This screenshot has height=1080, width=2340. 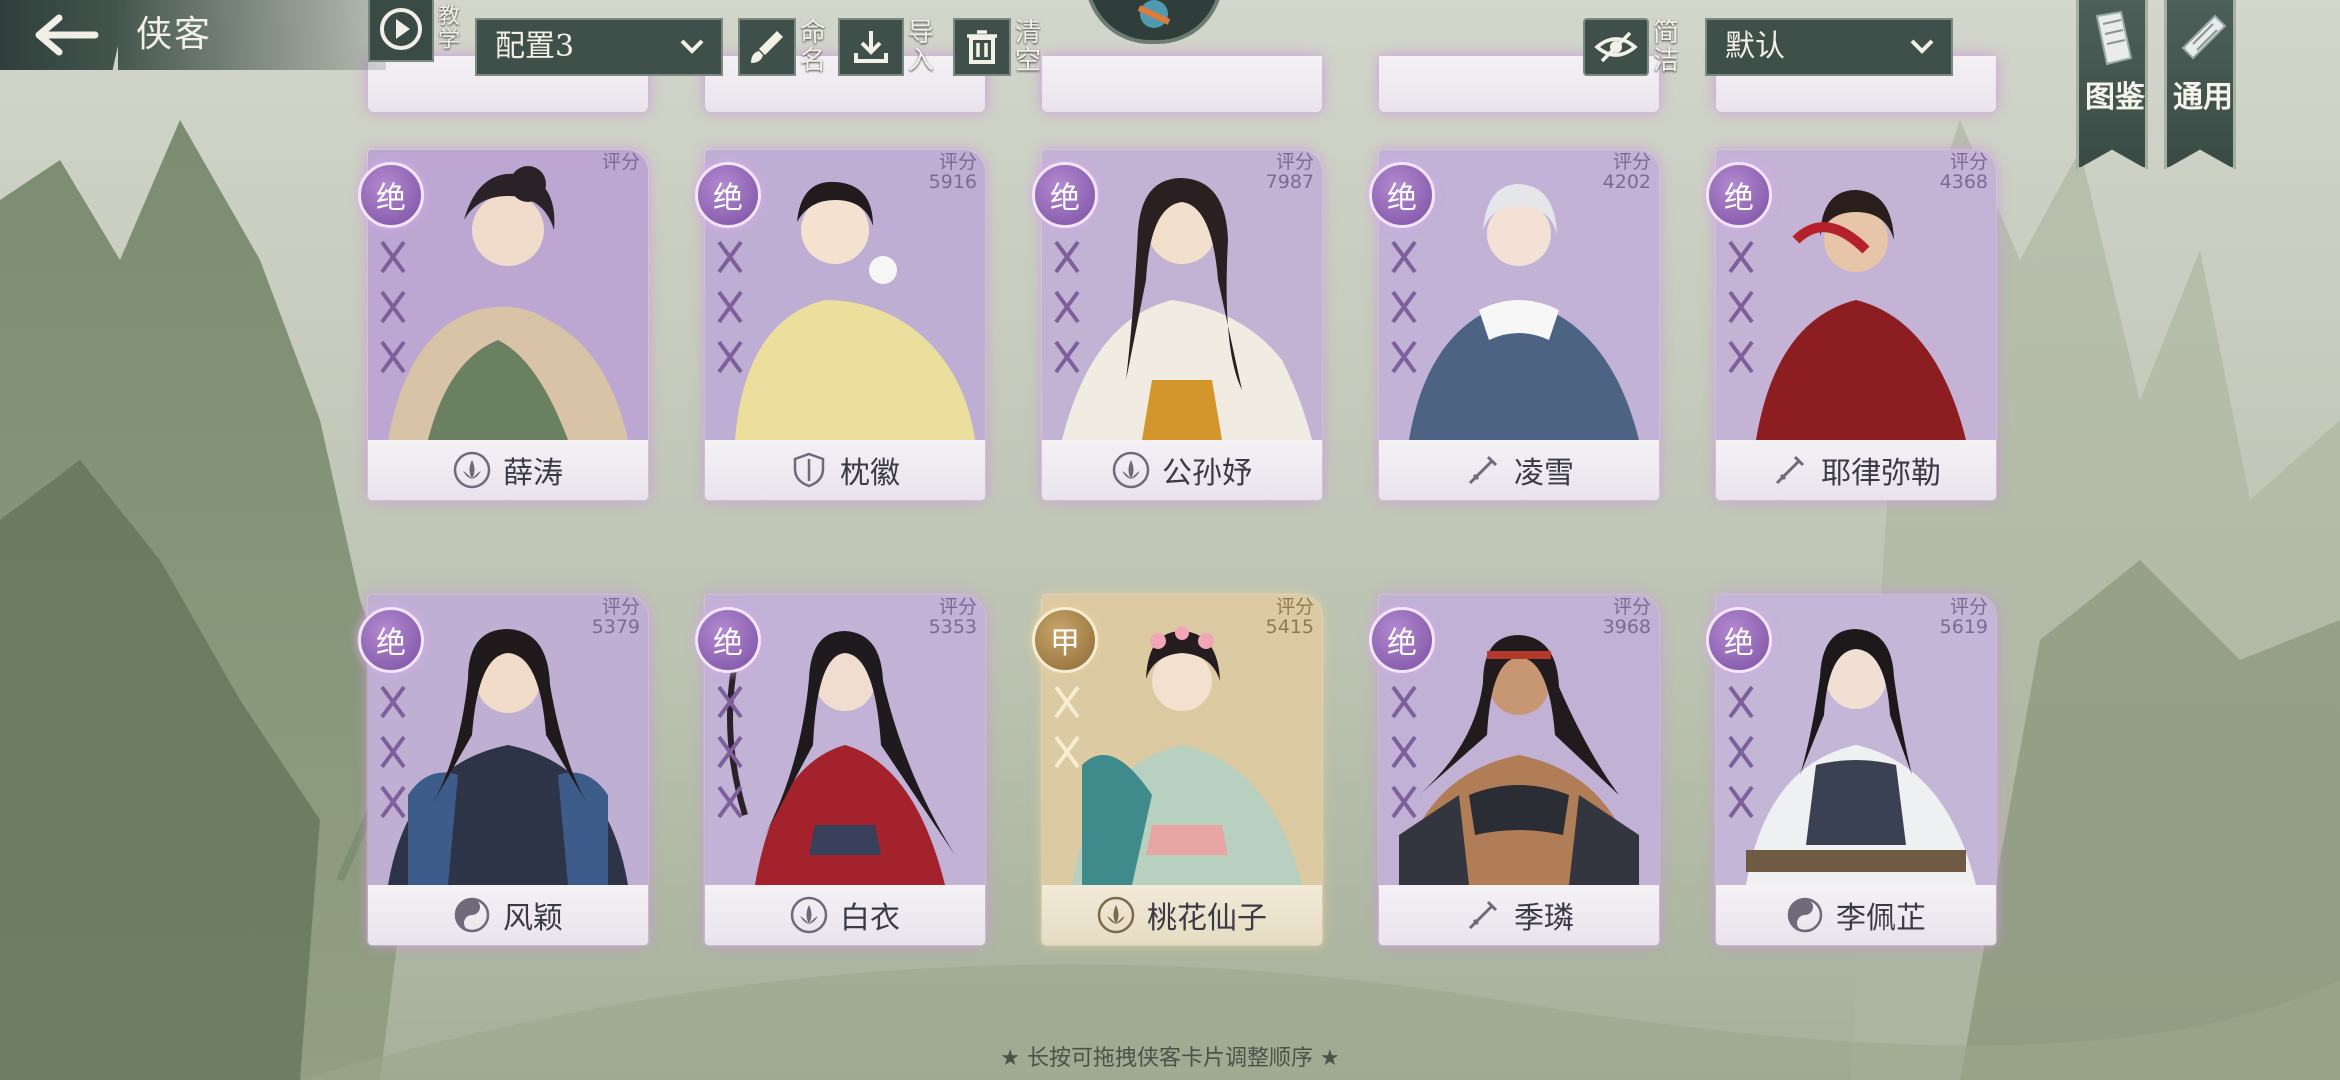 I want to click on score-value: 4368, so click(x=1963, y=182).